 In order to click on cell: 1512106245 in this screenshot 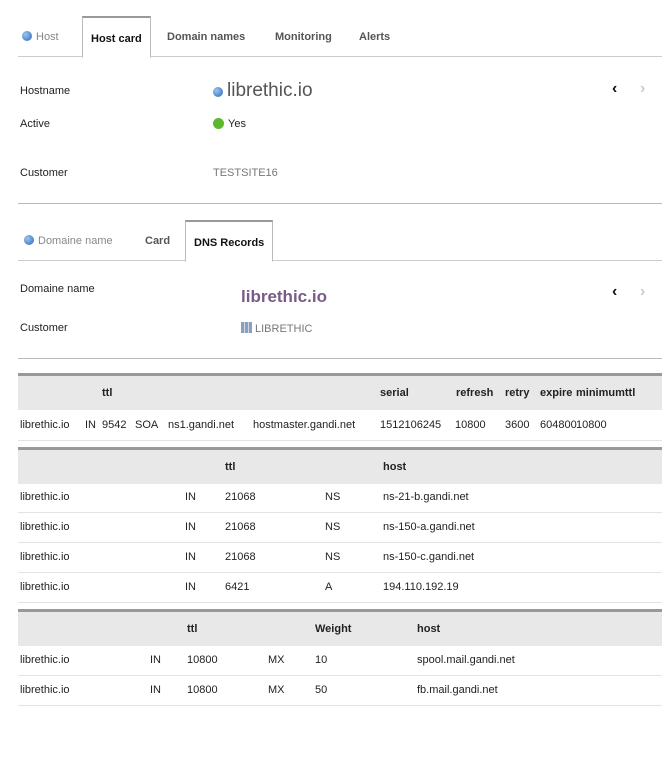, I will do `click(411, 425)`.